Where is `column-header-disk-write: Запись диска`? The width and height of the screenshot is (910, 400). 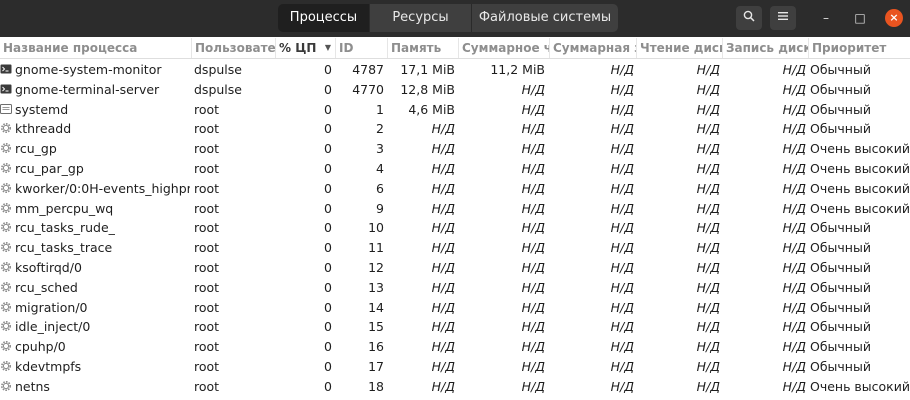 column-header-disk-write: Запись диска is located at coordinates (766, 48).